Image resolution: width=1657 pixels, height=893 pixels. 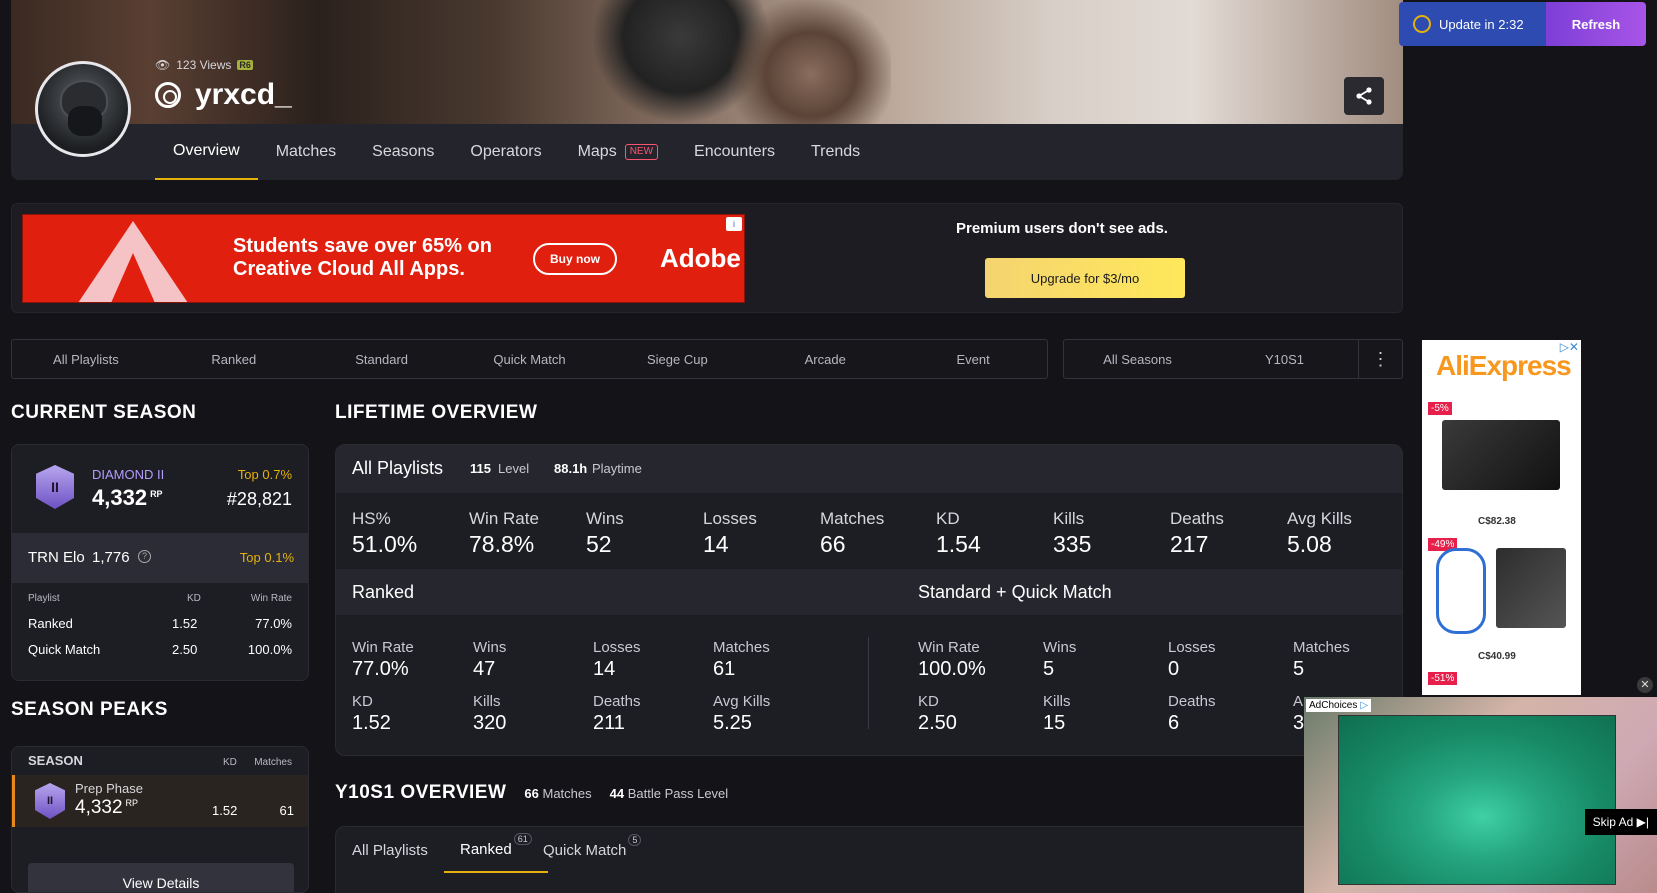 What do you see at coordinates (605, 533) in the screenshot?
I see `stat-wins: Wins 52` at bounding box center [605, 533].